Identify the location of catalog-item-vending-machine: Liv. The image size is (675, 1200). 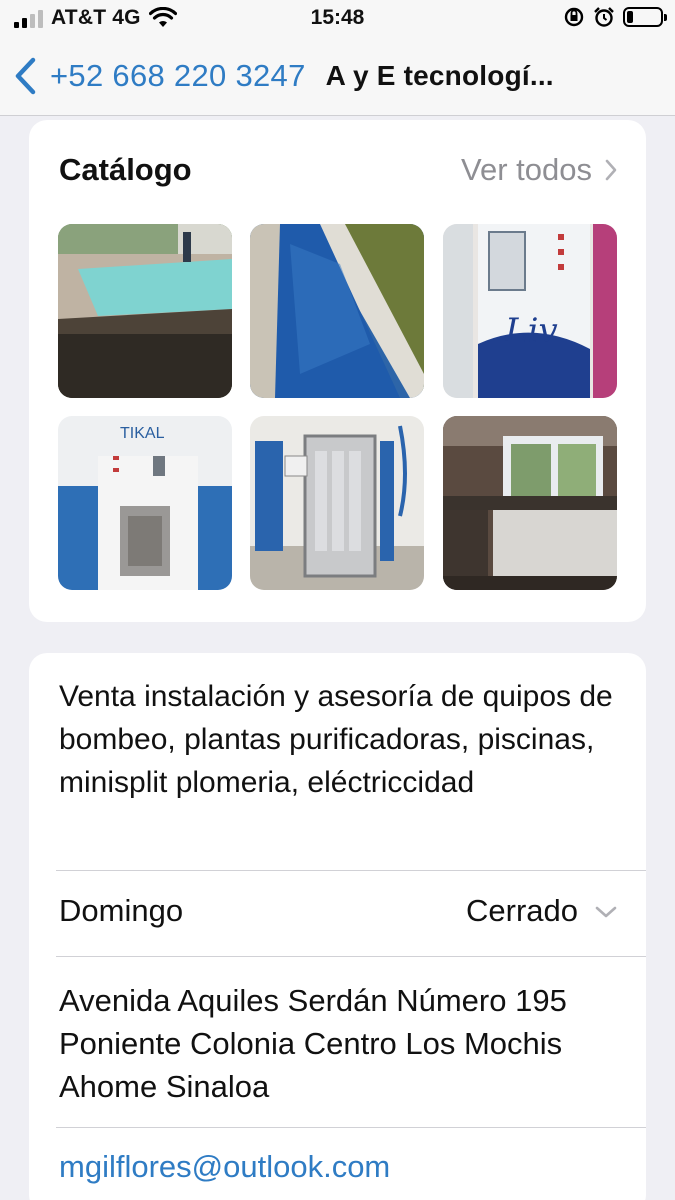
(530, 311).